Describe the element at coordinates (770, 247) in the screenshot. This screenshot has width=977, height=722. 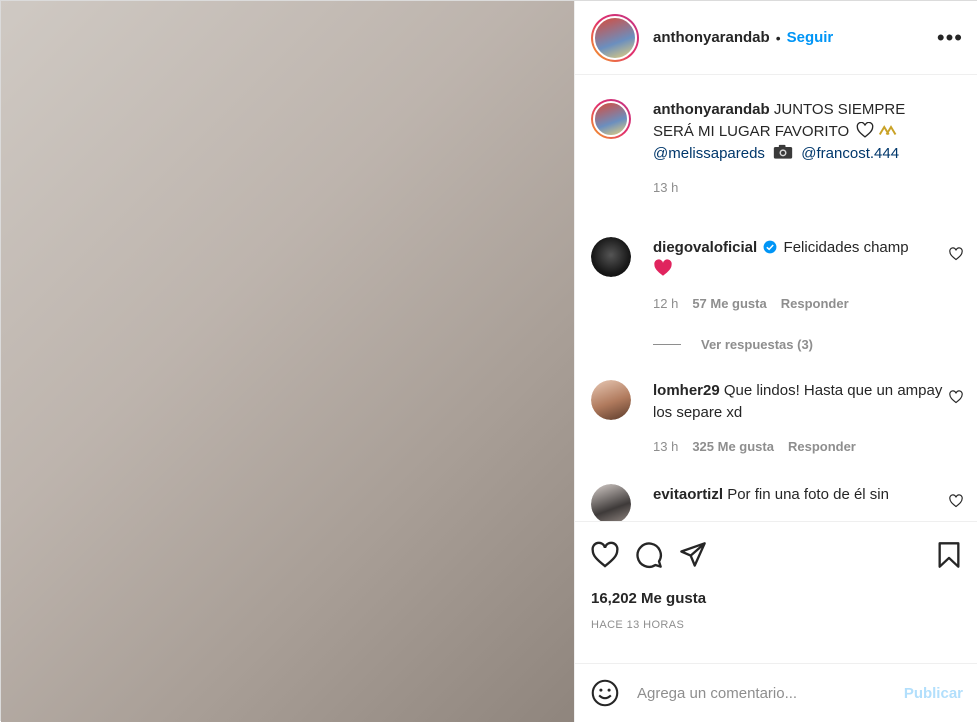
I see `verified-badge-icon` at that location.